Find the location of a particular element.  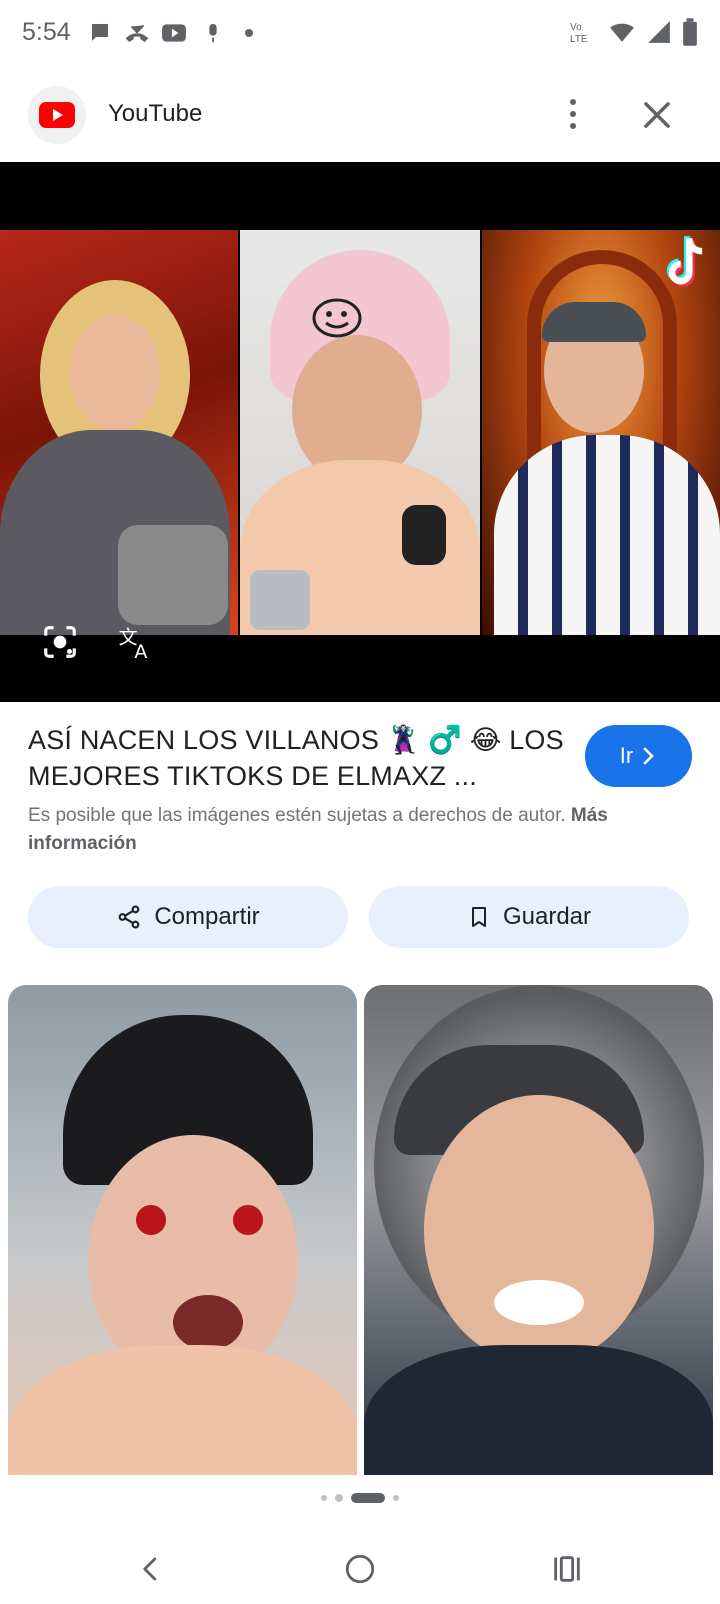

figure-mouth is located at coordinates (208, 1322).